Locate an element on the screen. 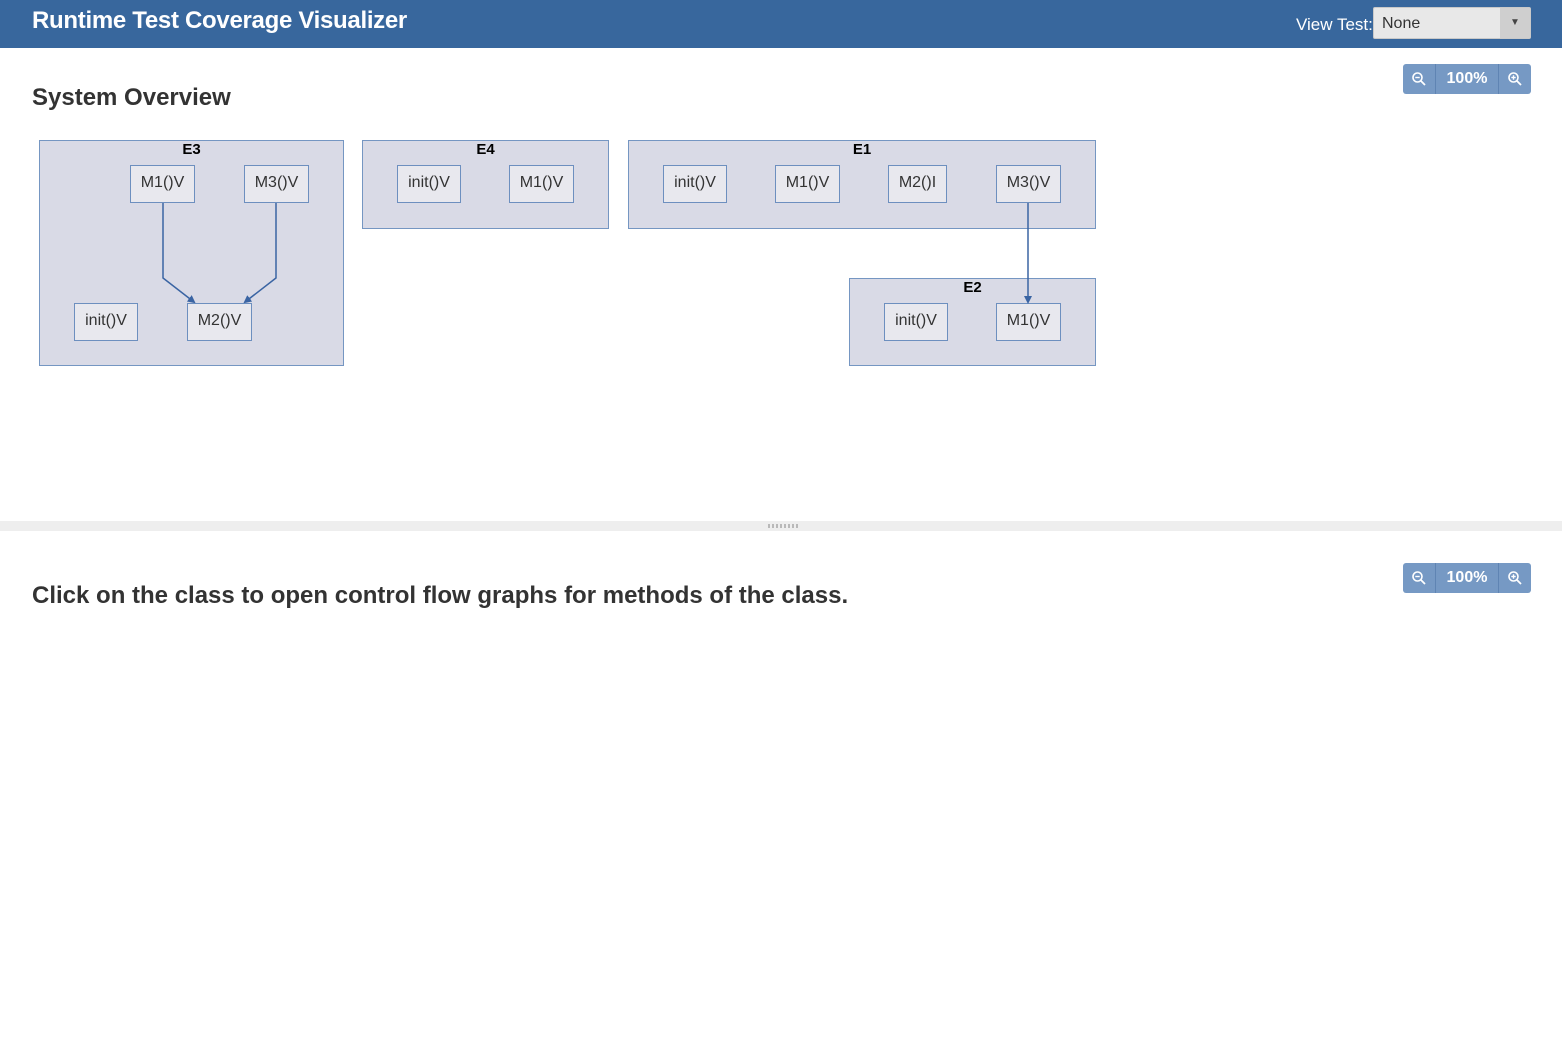  drag-handle-icon is located at coordinates (783, 526).